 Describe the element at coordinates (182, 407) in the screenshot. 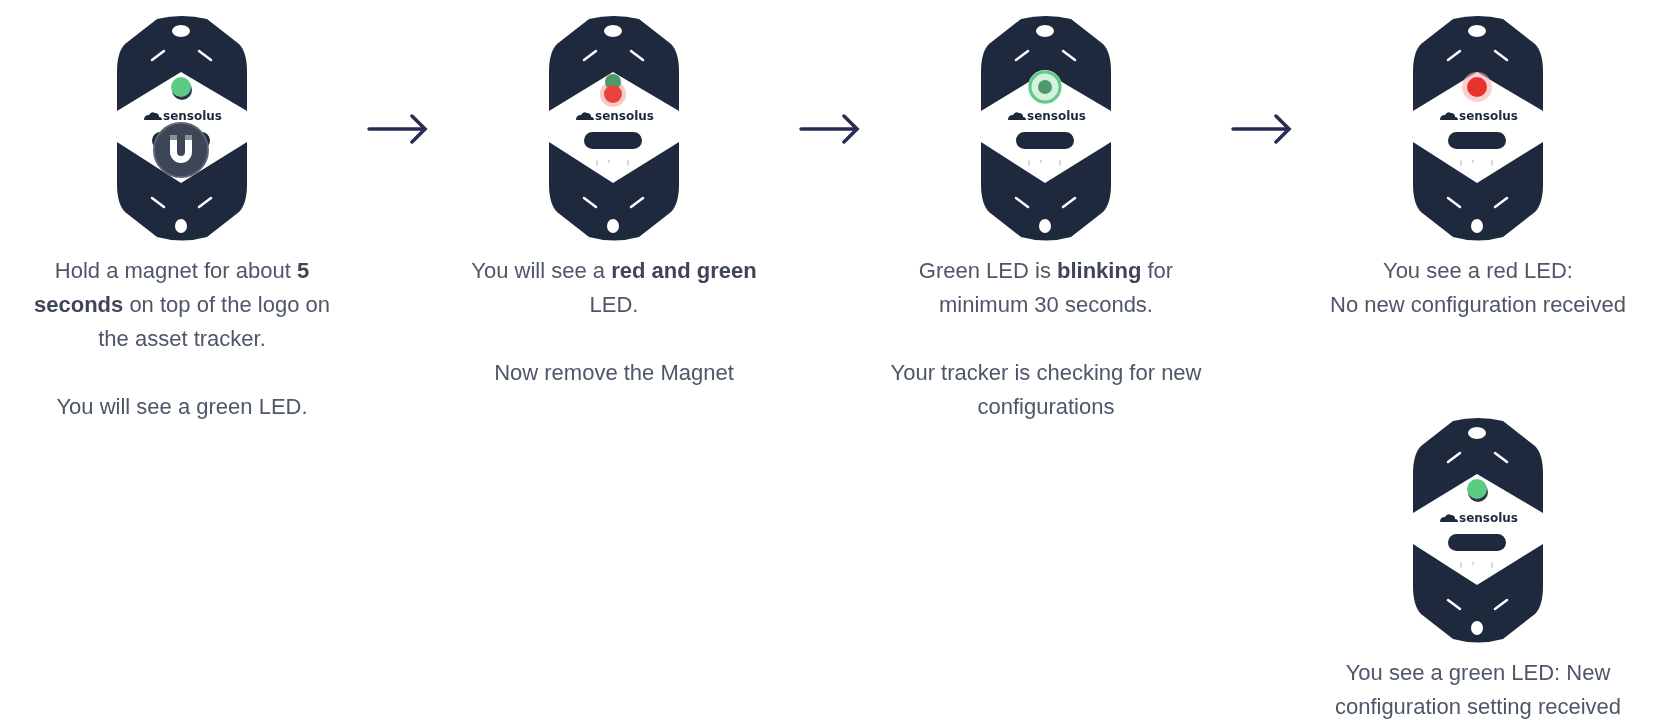

I see `instruction-text: You will see a green LED.` at that location.